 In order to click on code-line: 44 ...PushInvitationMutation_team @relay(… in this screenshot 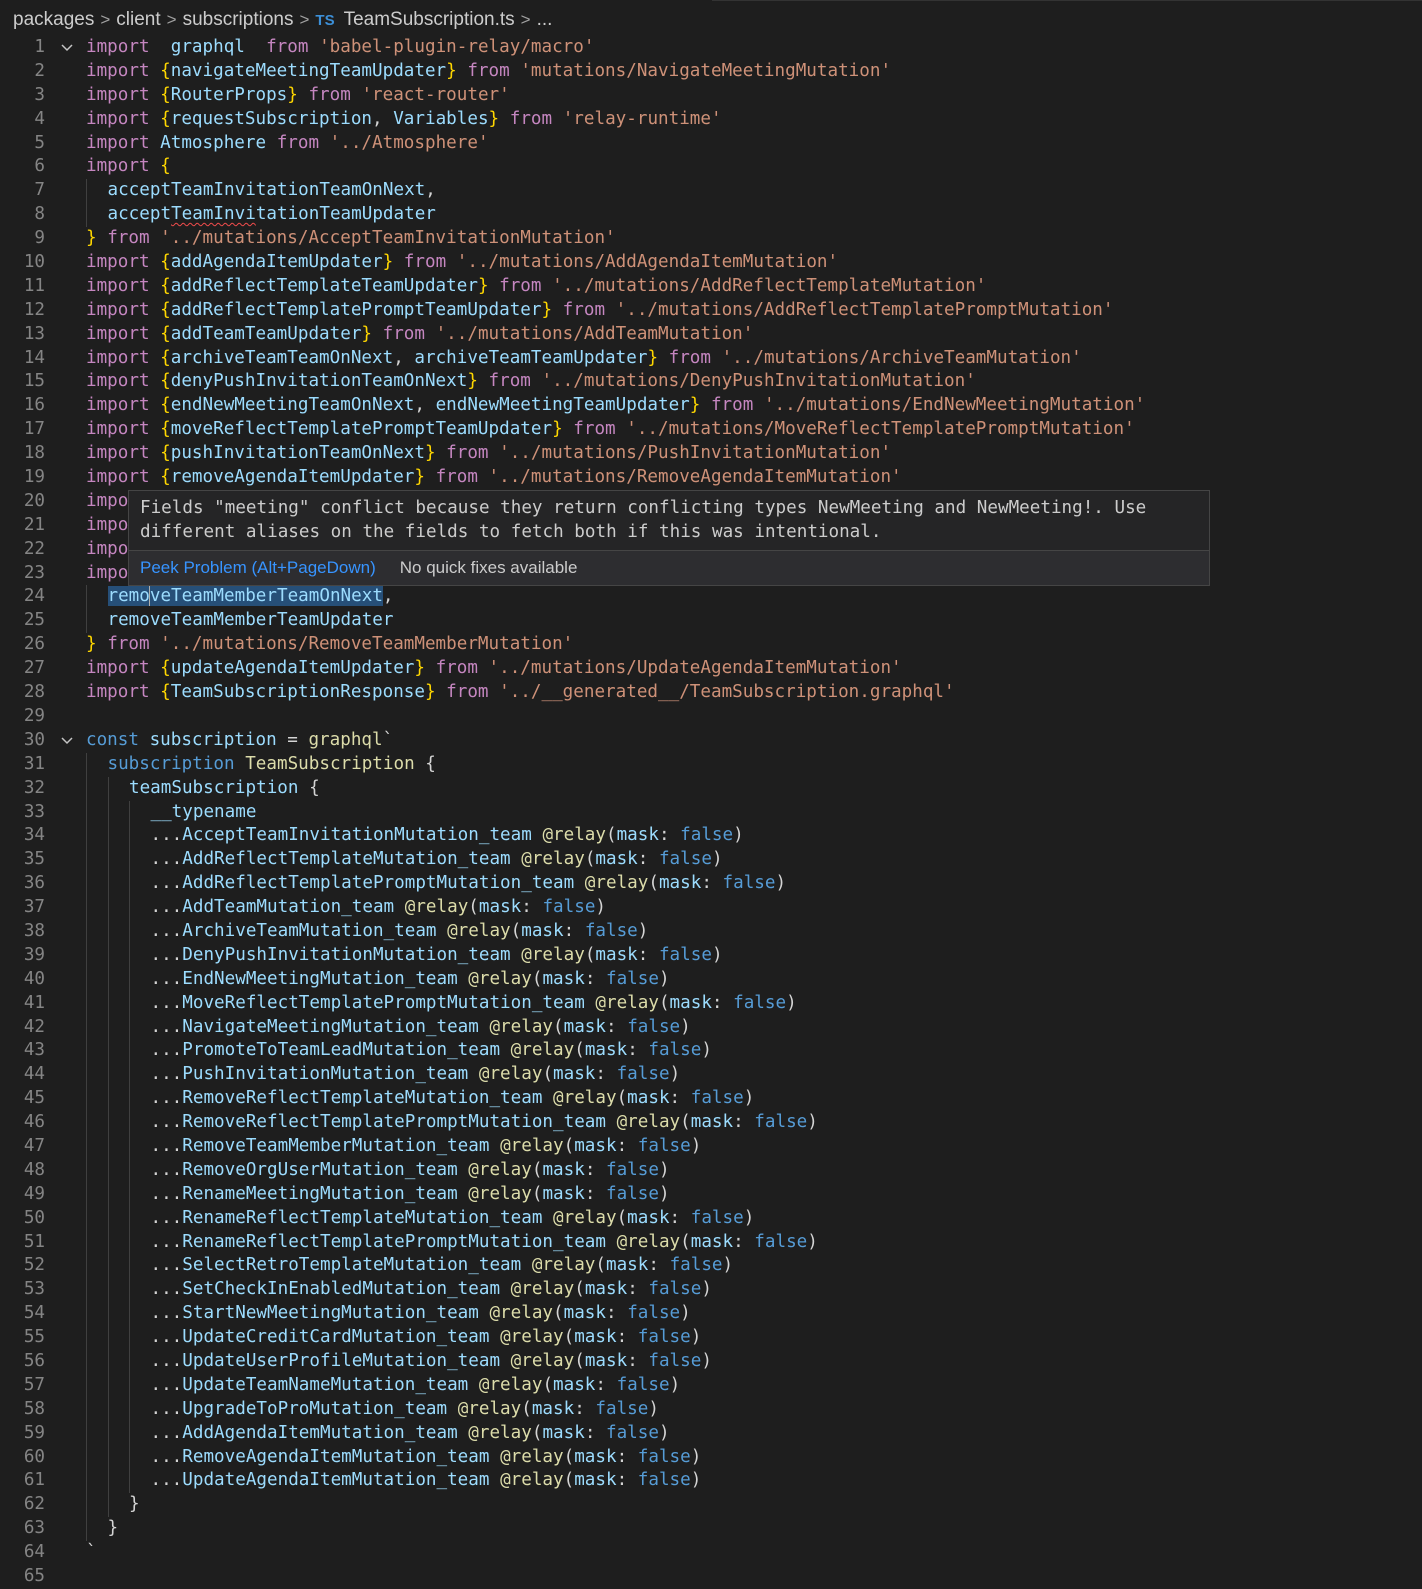, I will do `click(711, 1075)`.